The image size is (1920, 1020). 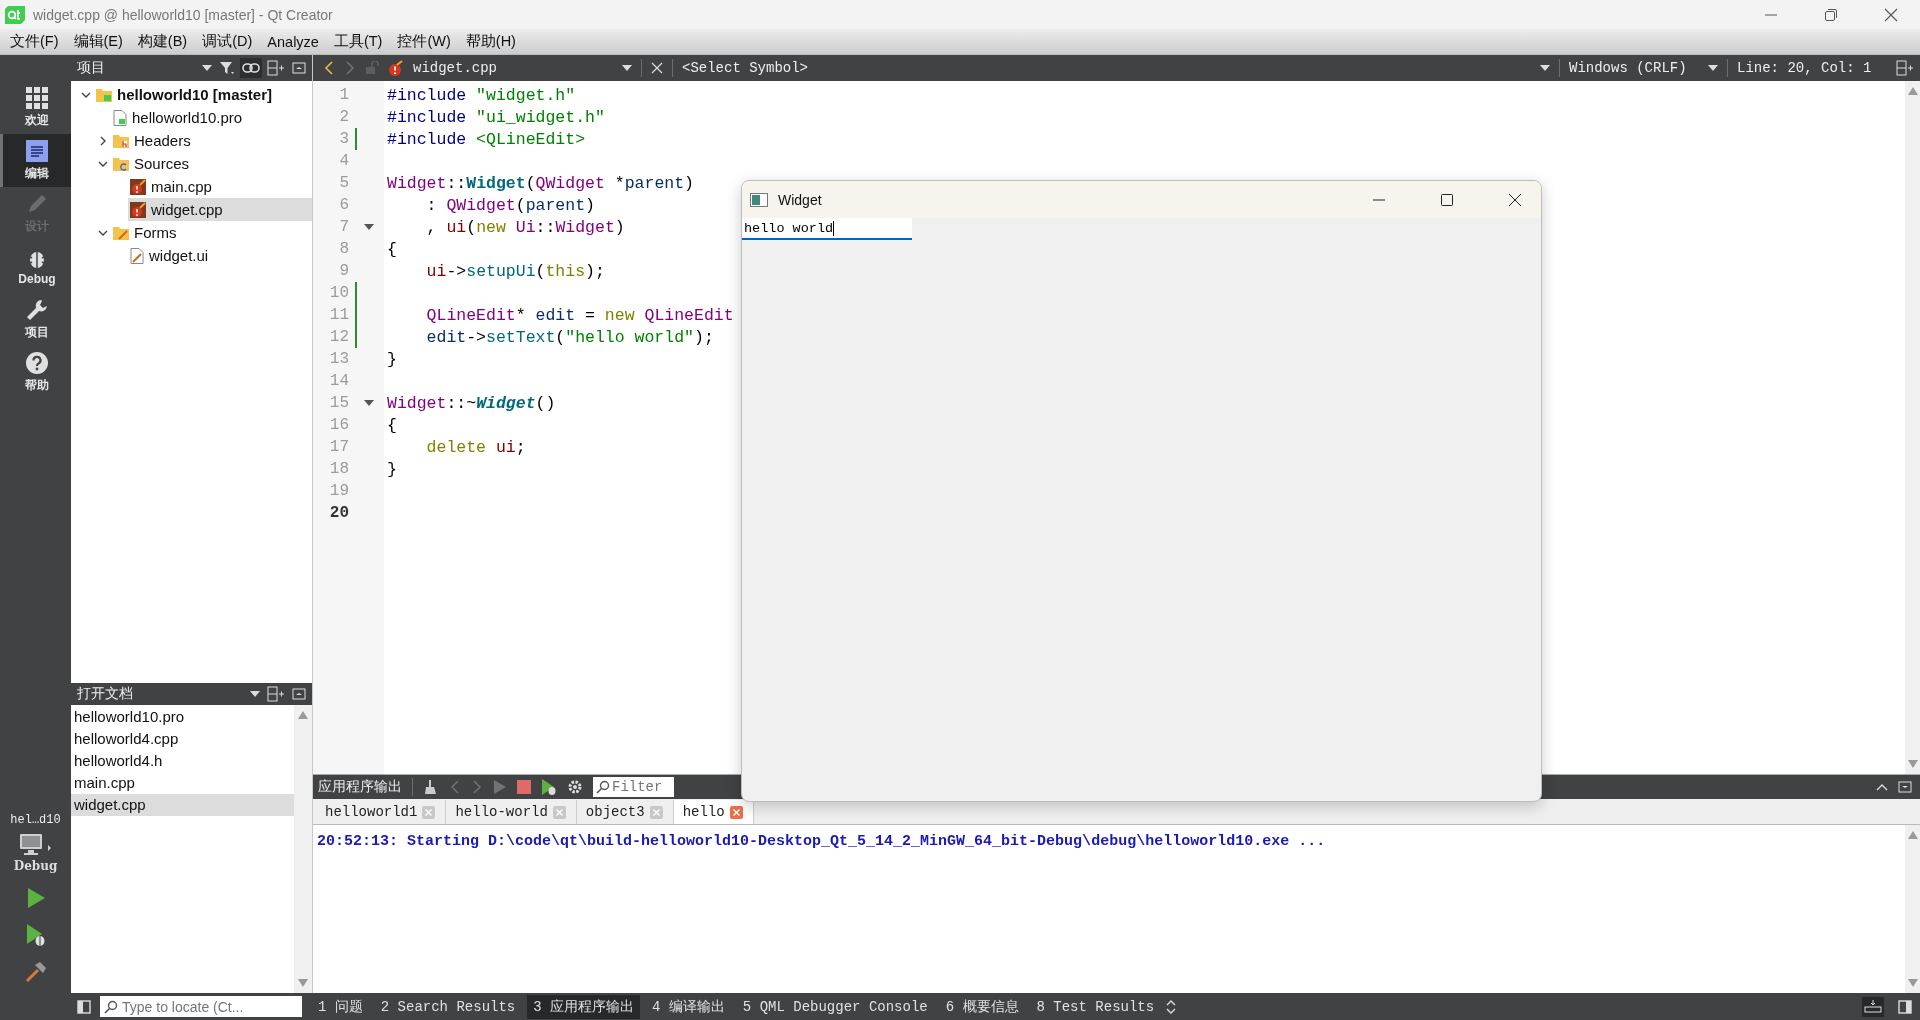 I want to click on tree-item: Headers, so click(x=211, y=140).